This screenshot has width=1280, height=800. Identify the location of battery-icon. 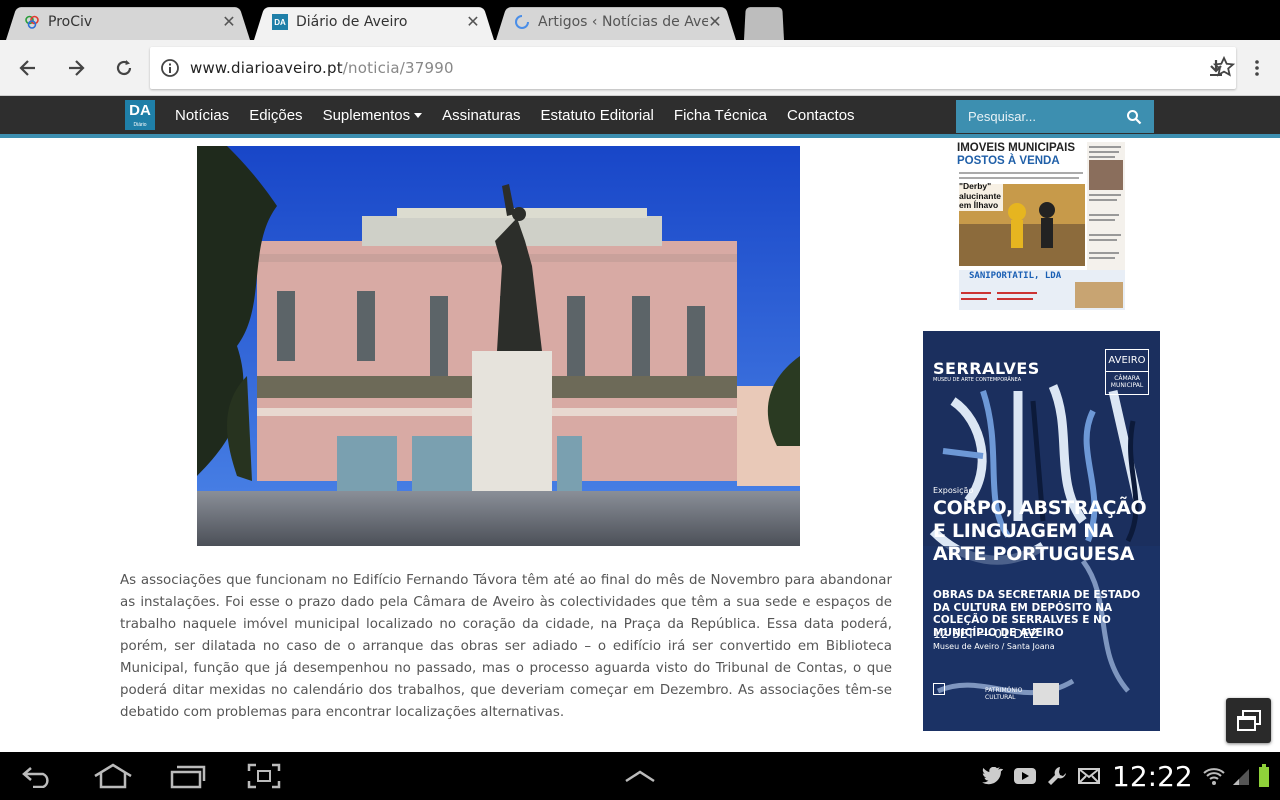
(1264, 775).